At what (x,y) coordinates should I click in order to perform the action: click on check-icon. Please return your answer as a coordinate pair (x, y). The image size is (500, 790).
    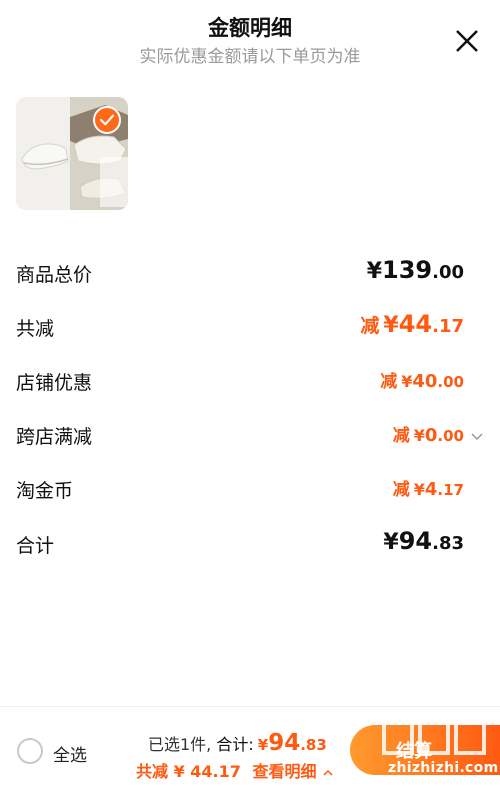
    Looking at the image, I should click on (107, 120).